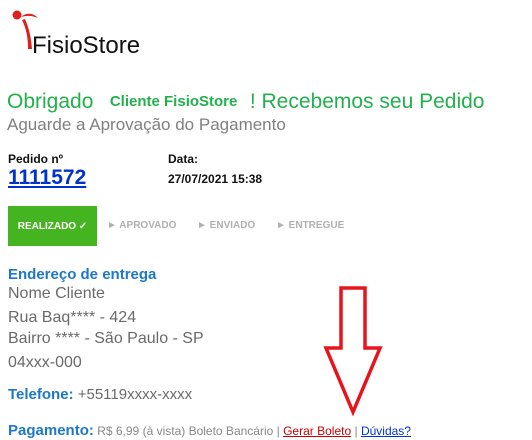 This screenshot has width=532, height=440. What do you see at coordinates (386, 431) in the screenshot?
I see `help-link: Dúvidas?` at bounding box center [386, 431].